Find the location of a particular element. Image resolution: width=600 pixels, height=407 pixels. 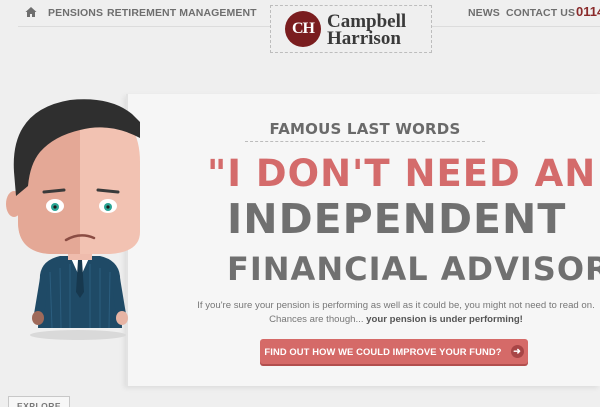

nav-divider-left is located at coordinates (144, 26).